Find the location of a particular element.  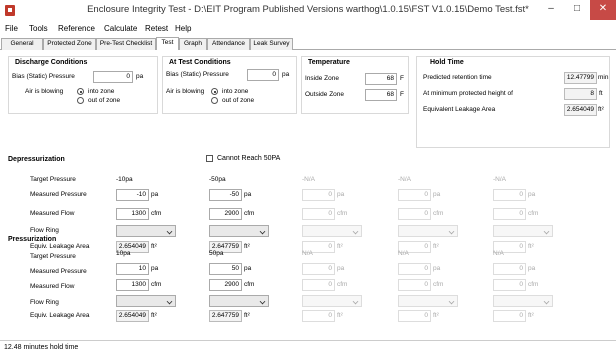

pres-col4-target: N/A is located at coordinates (403, 253).